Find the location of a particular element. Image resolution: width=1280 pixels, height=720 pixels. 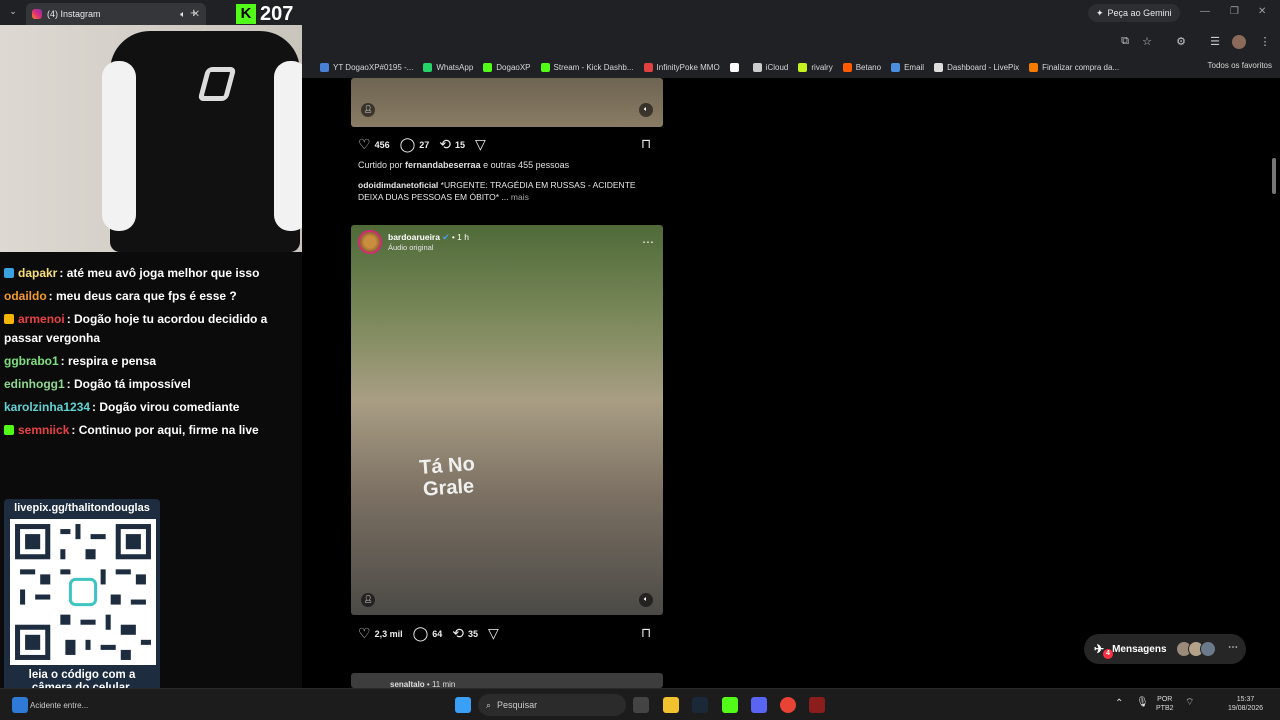

bookmark-item: InfinityPoke MMO is located at coordinates (681, 67).